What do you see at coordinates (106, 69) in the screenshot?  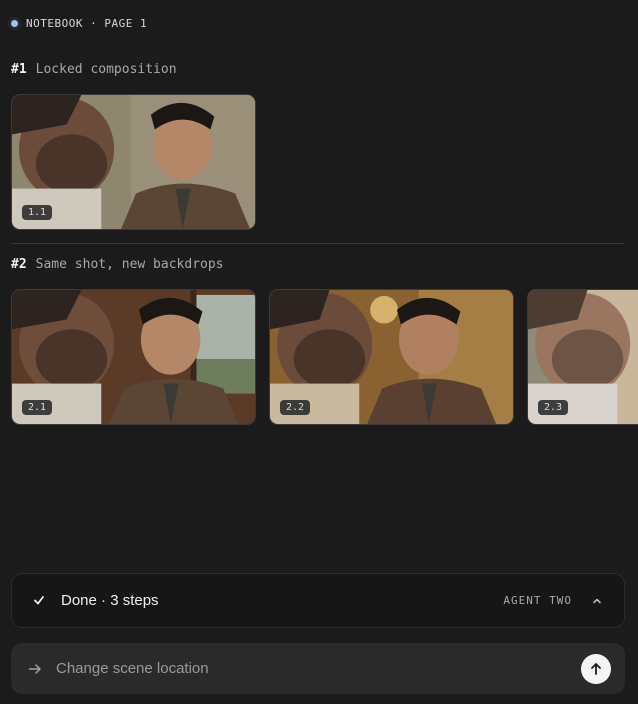 I see `section-label: Locked composition` at bounding box center [106, 69].